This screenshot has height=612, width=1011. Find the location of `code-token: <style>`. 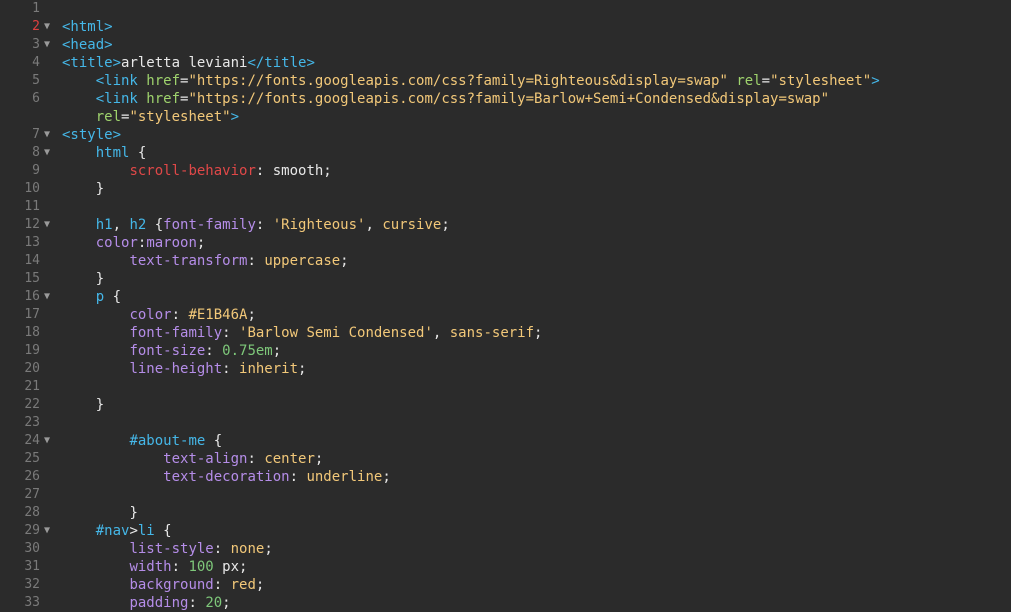

code-token: <style> is located at coordinates (92, 135).